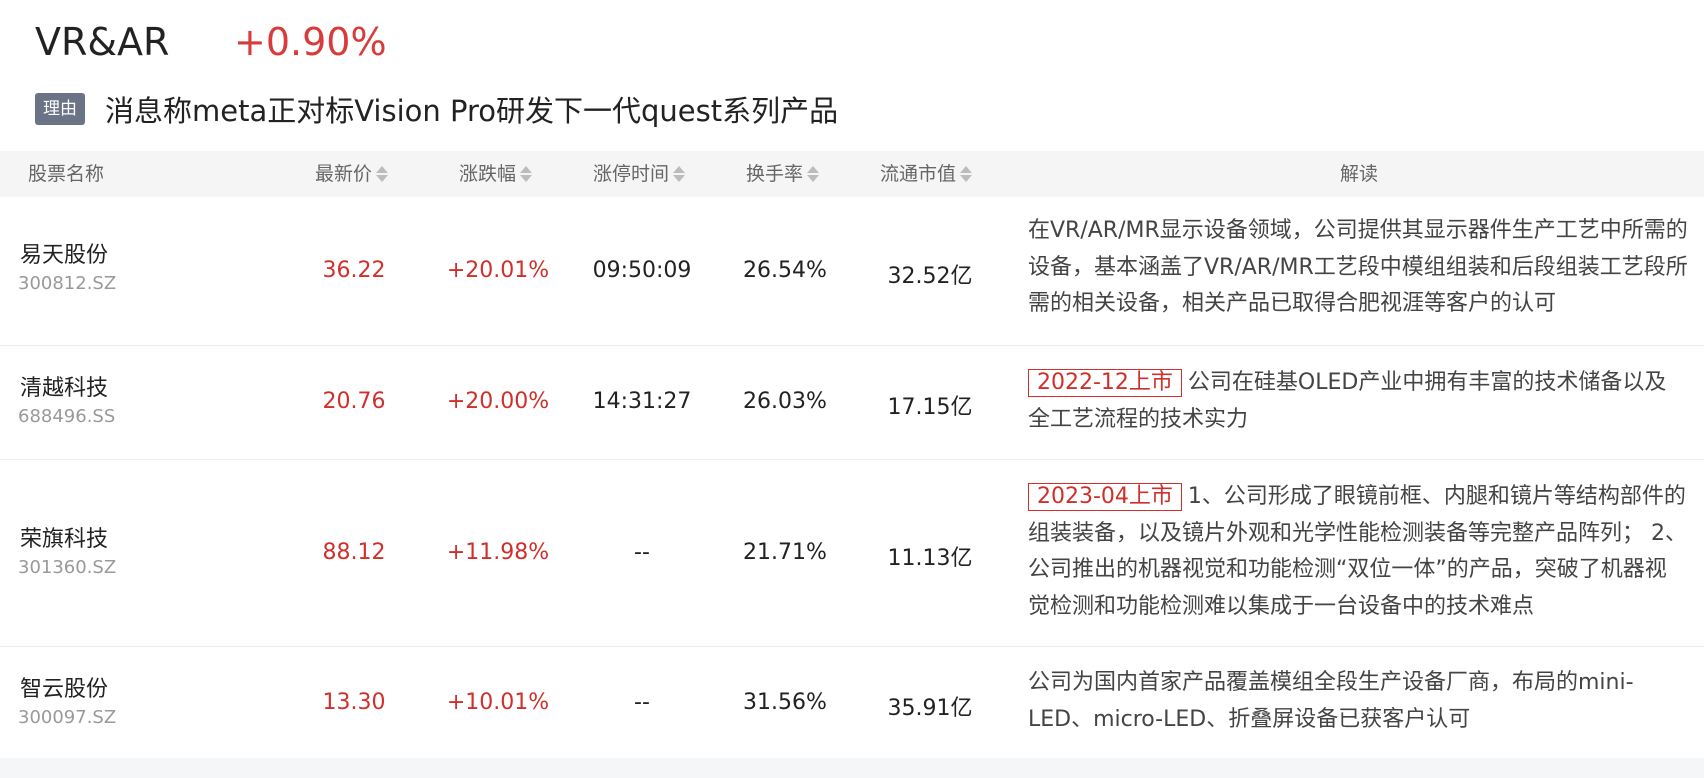 Image resolution: width=1704 pixels, height=778 pixels. Describe the element at coordinates (1105, 383) in the screenshot. I see `ipo-badge: 2022-12上市` at that location.